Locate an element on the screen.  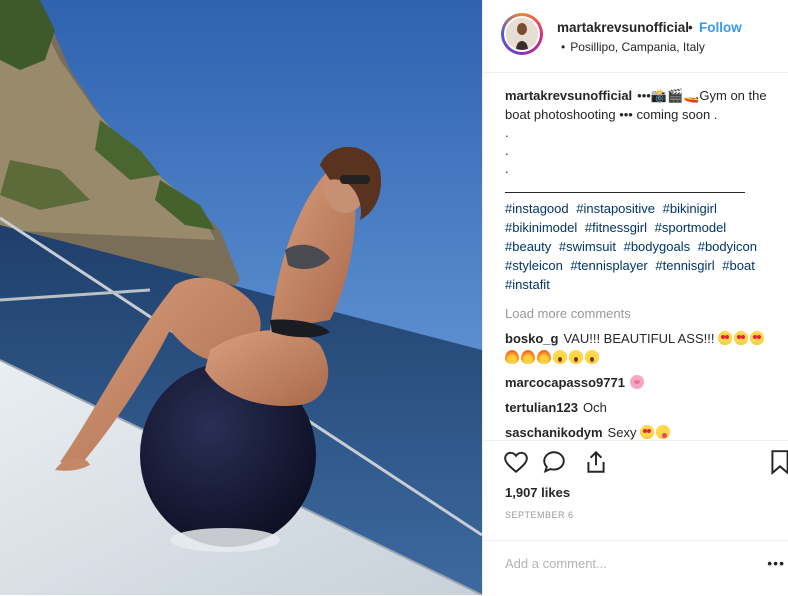
caption-underline is located at coordinates (625, 185).